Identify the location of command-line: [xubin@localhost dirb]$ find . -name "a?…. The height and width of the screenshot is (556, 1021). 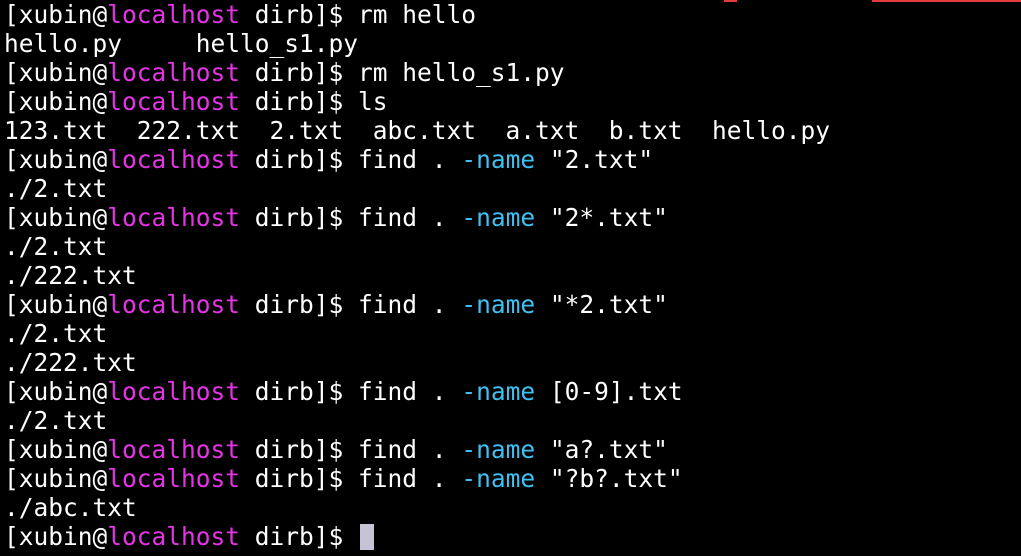
(512, 449).